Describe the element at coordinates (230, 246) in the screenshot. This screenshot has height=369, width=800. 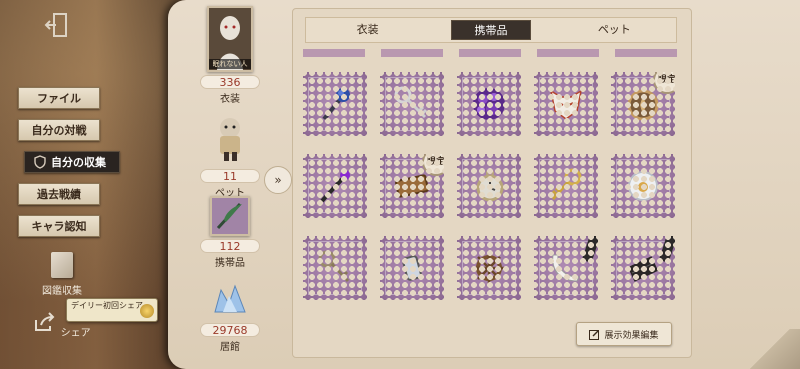
I see `accessory-count: 112` at that location.